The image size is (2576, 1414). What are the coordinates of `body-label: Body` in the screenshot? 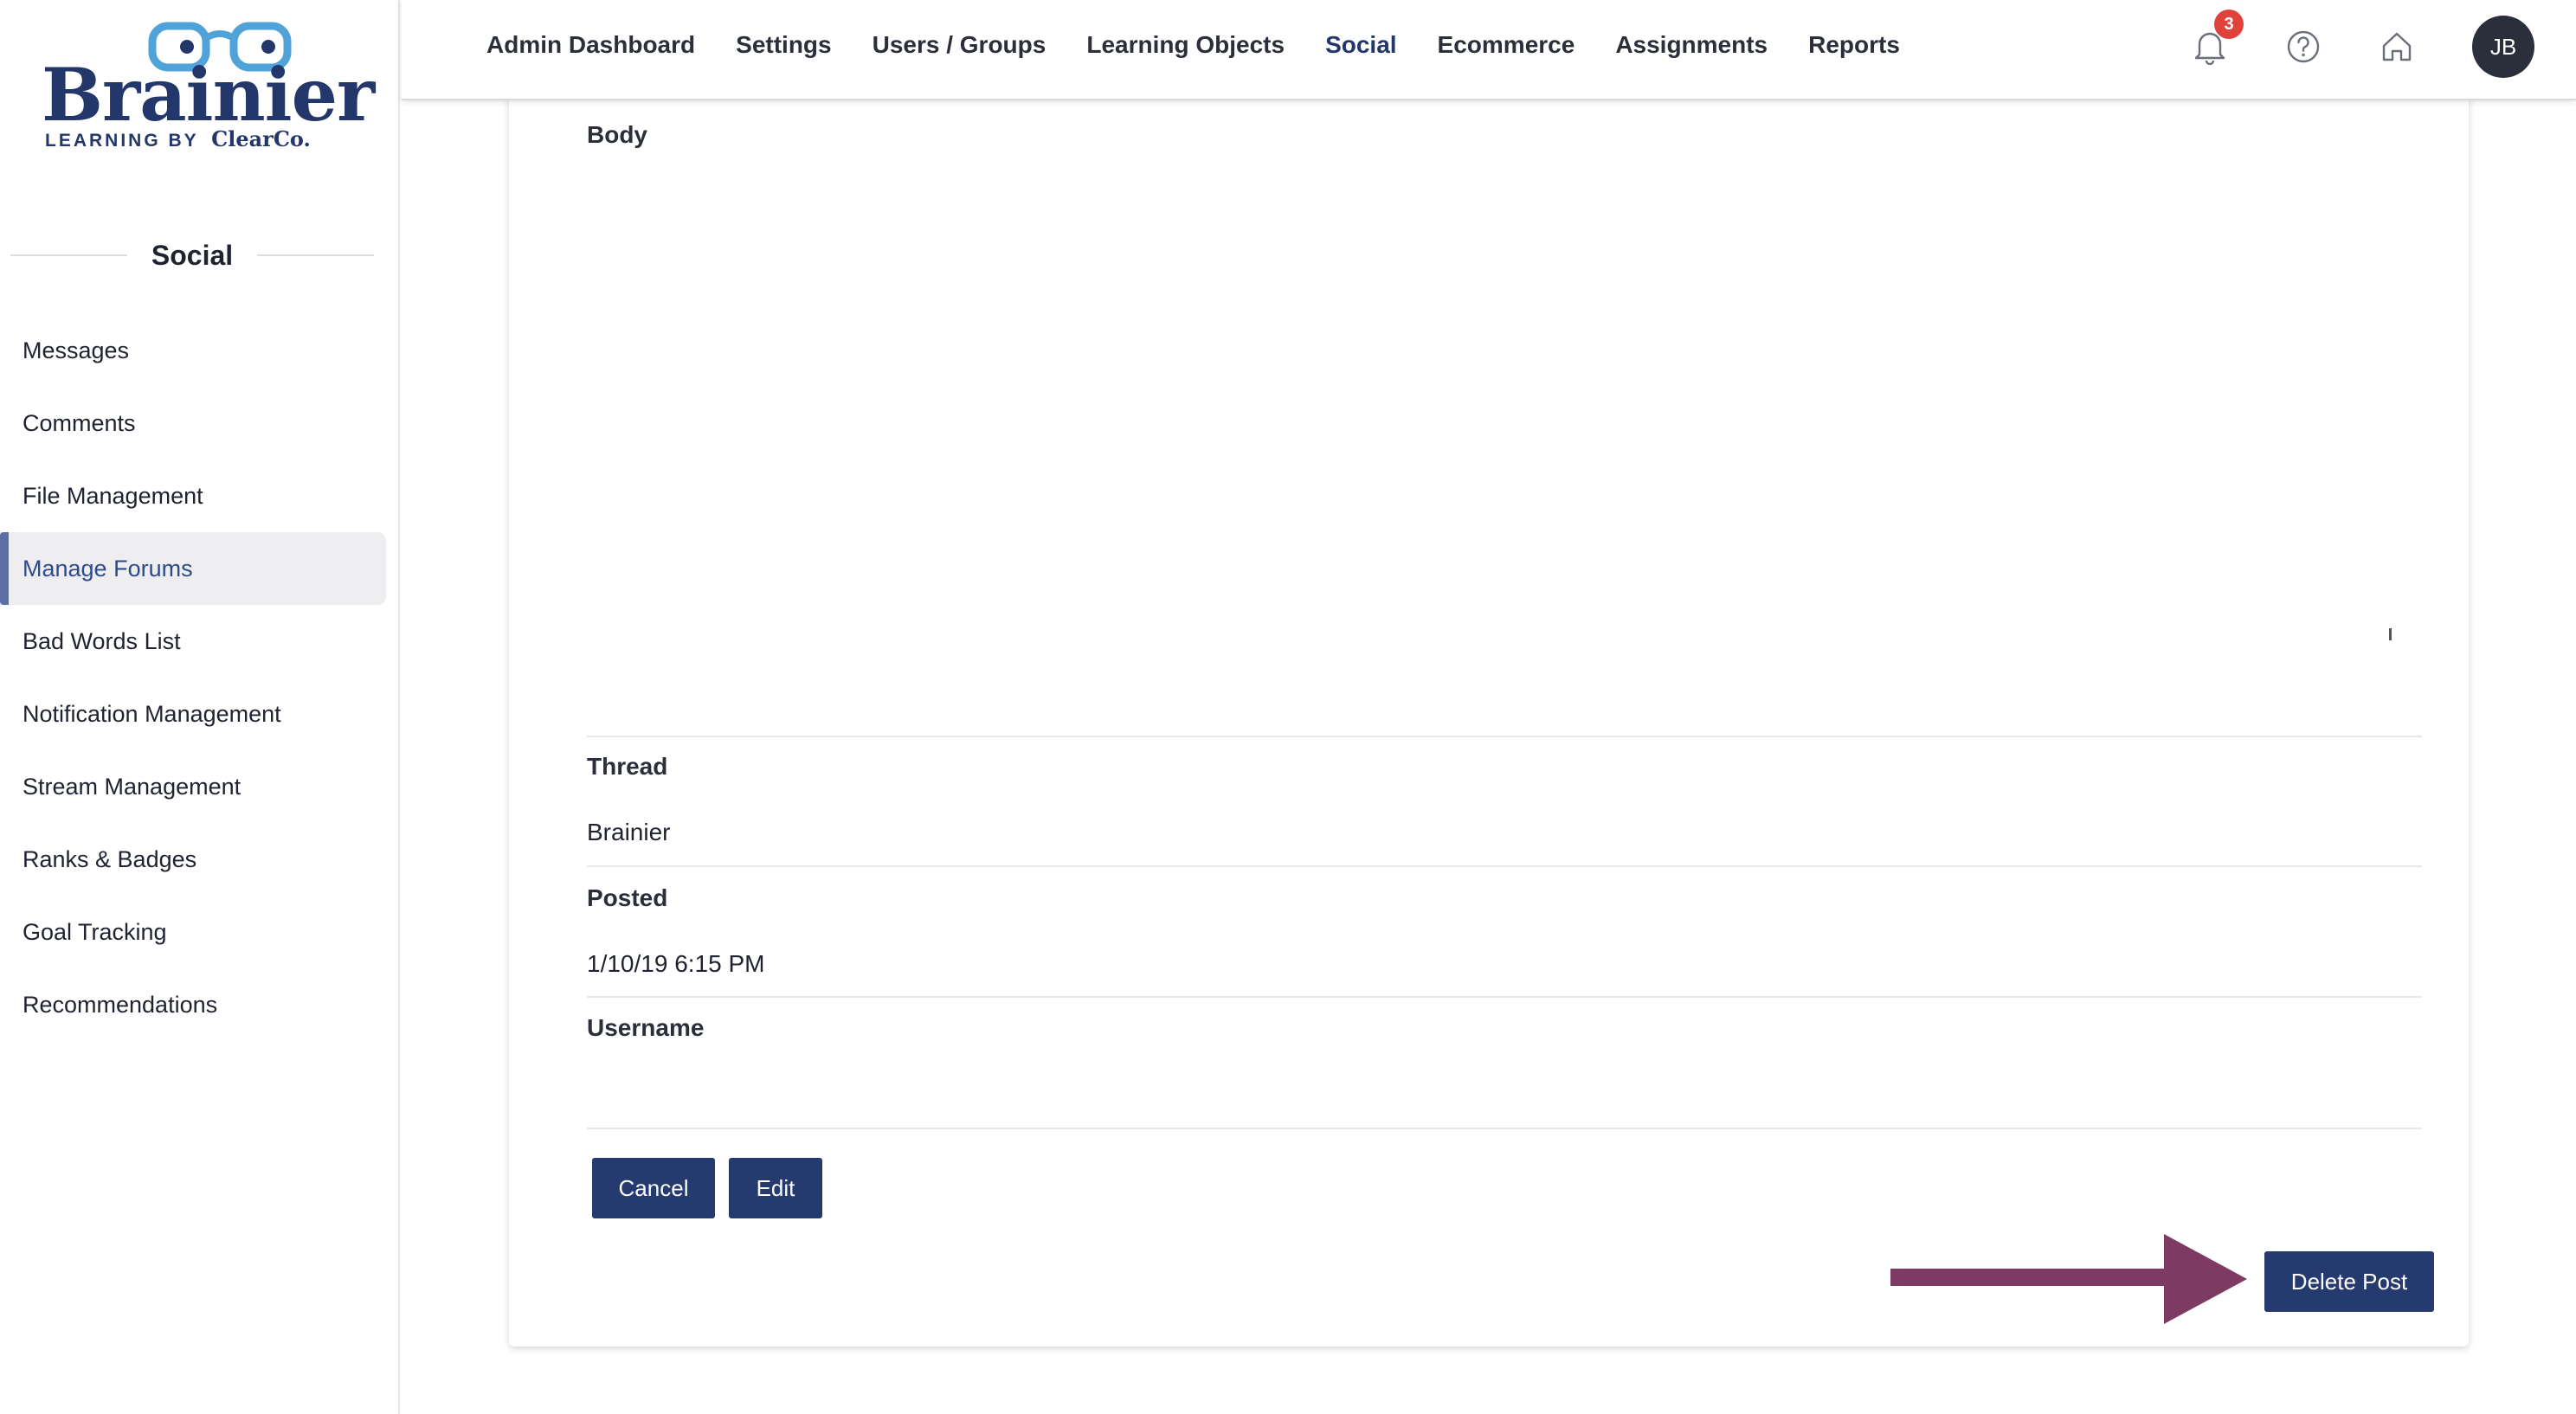 It's located at (617, 134).